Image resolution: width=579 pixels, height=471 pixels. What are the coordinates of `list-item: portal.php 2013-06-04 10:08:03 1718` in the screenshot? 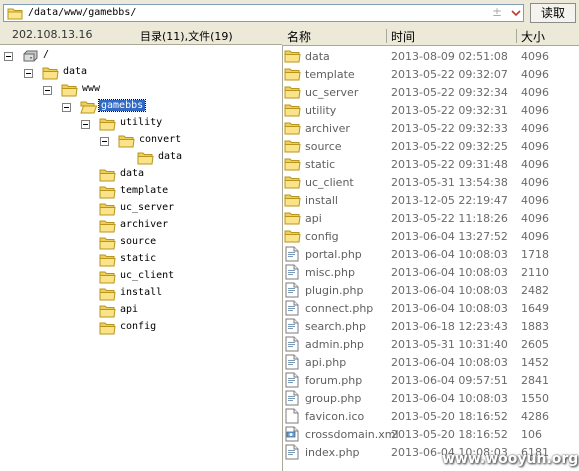 It's located at (431, 254).